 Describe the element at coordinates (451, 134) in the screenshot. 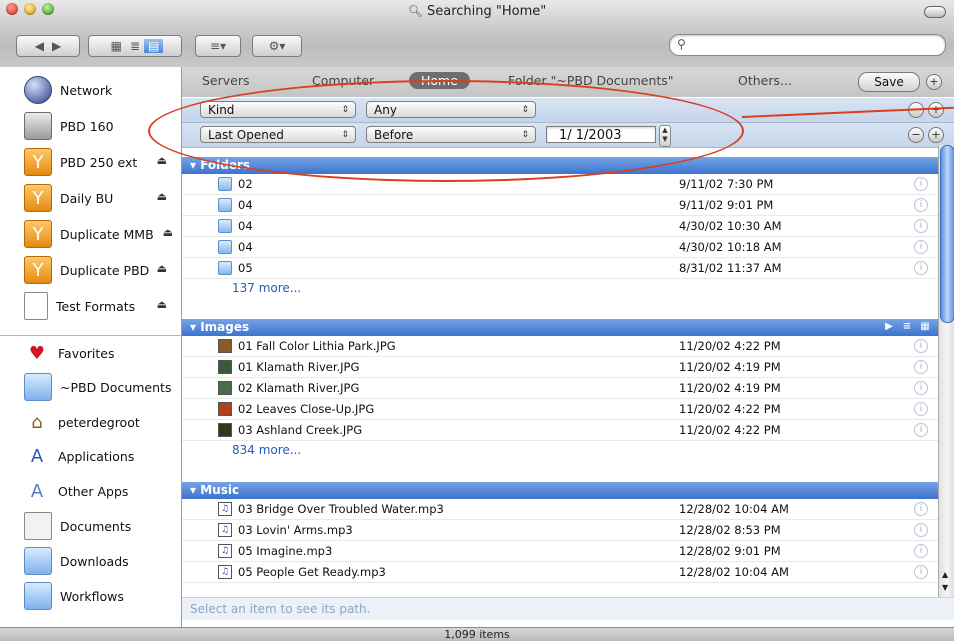

I see `criteria-operator-popup: Before ⇕` at that location.